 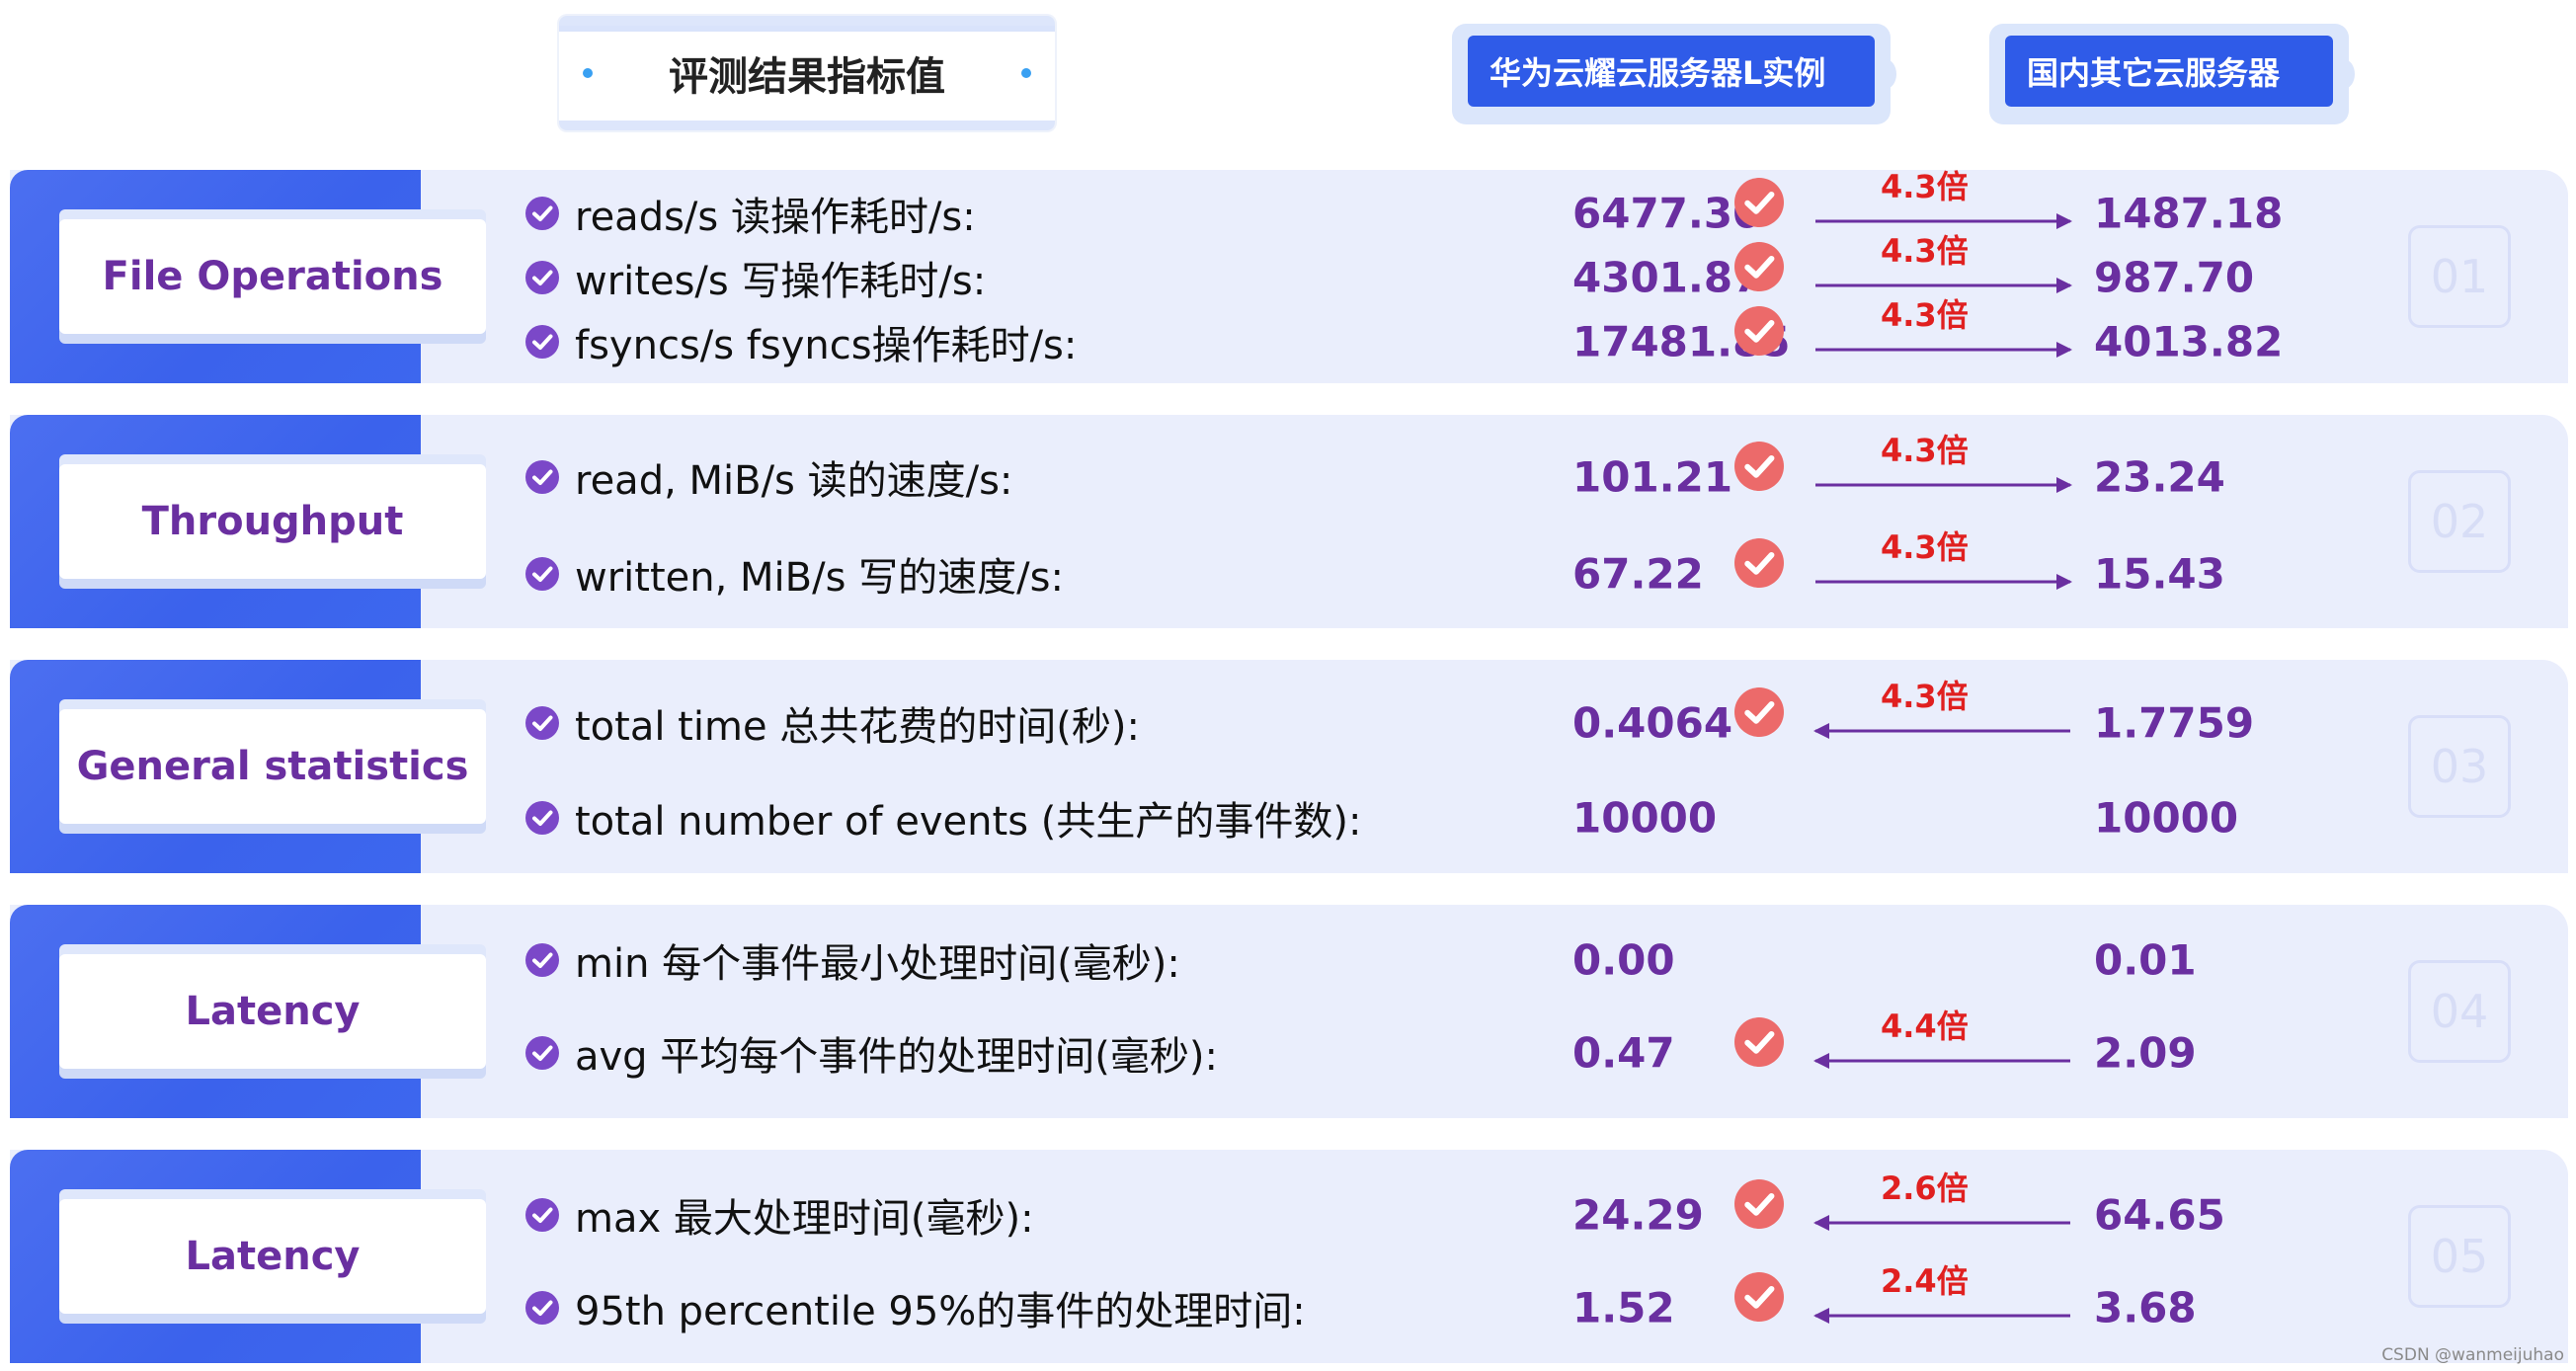 I want to click on vendor-a-value: 67.22, so click(x=1638, y=574).